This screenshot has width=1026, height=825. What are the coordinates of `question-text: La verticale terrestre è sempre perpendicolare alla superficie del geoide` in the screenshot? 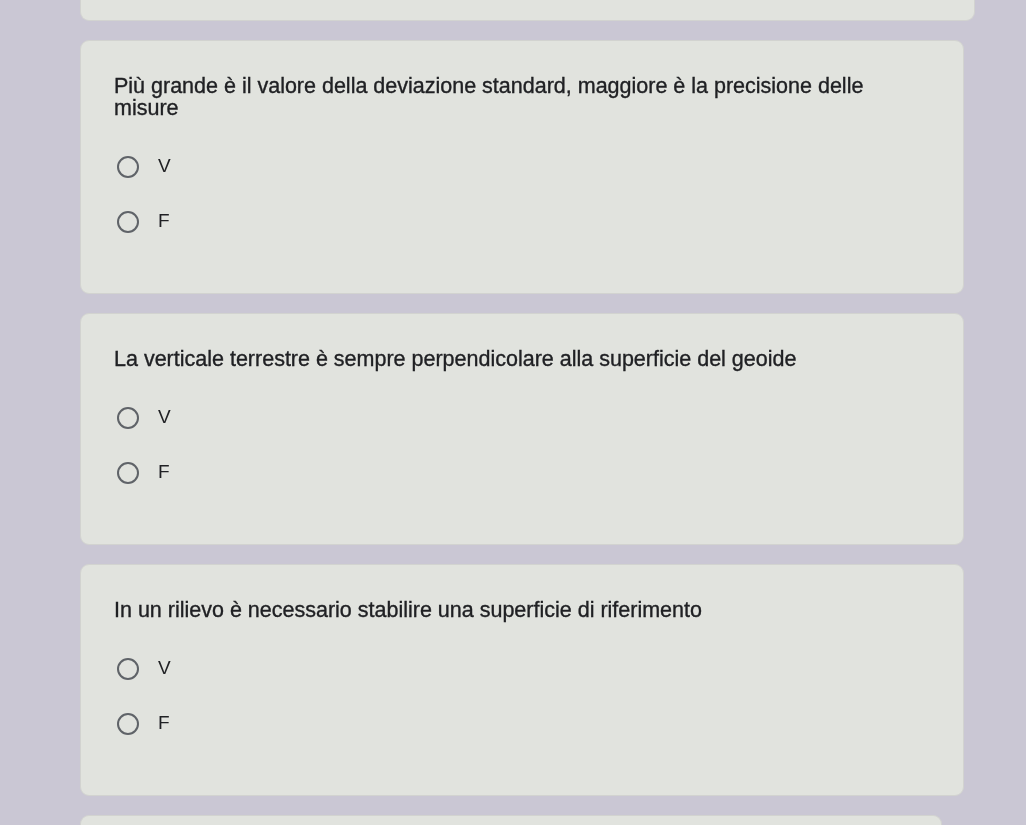 It's located at (456, 359).